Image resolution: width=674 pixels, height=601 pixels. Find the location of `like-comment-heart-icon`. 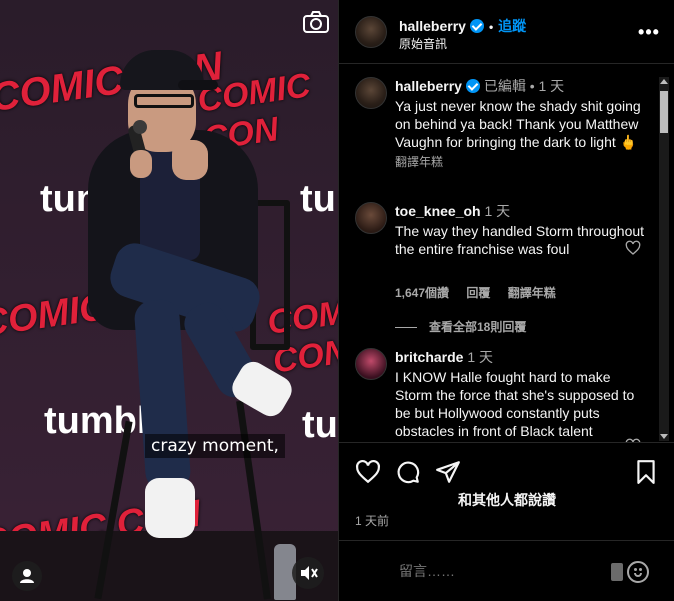

like-comment-heart-icon is located at coordinates (633, 248).